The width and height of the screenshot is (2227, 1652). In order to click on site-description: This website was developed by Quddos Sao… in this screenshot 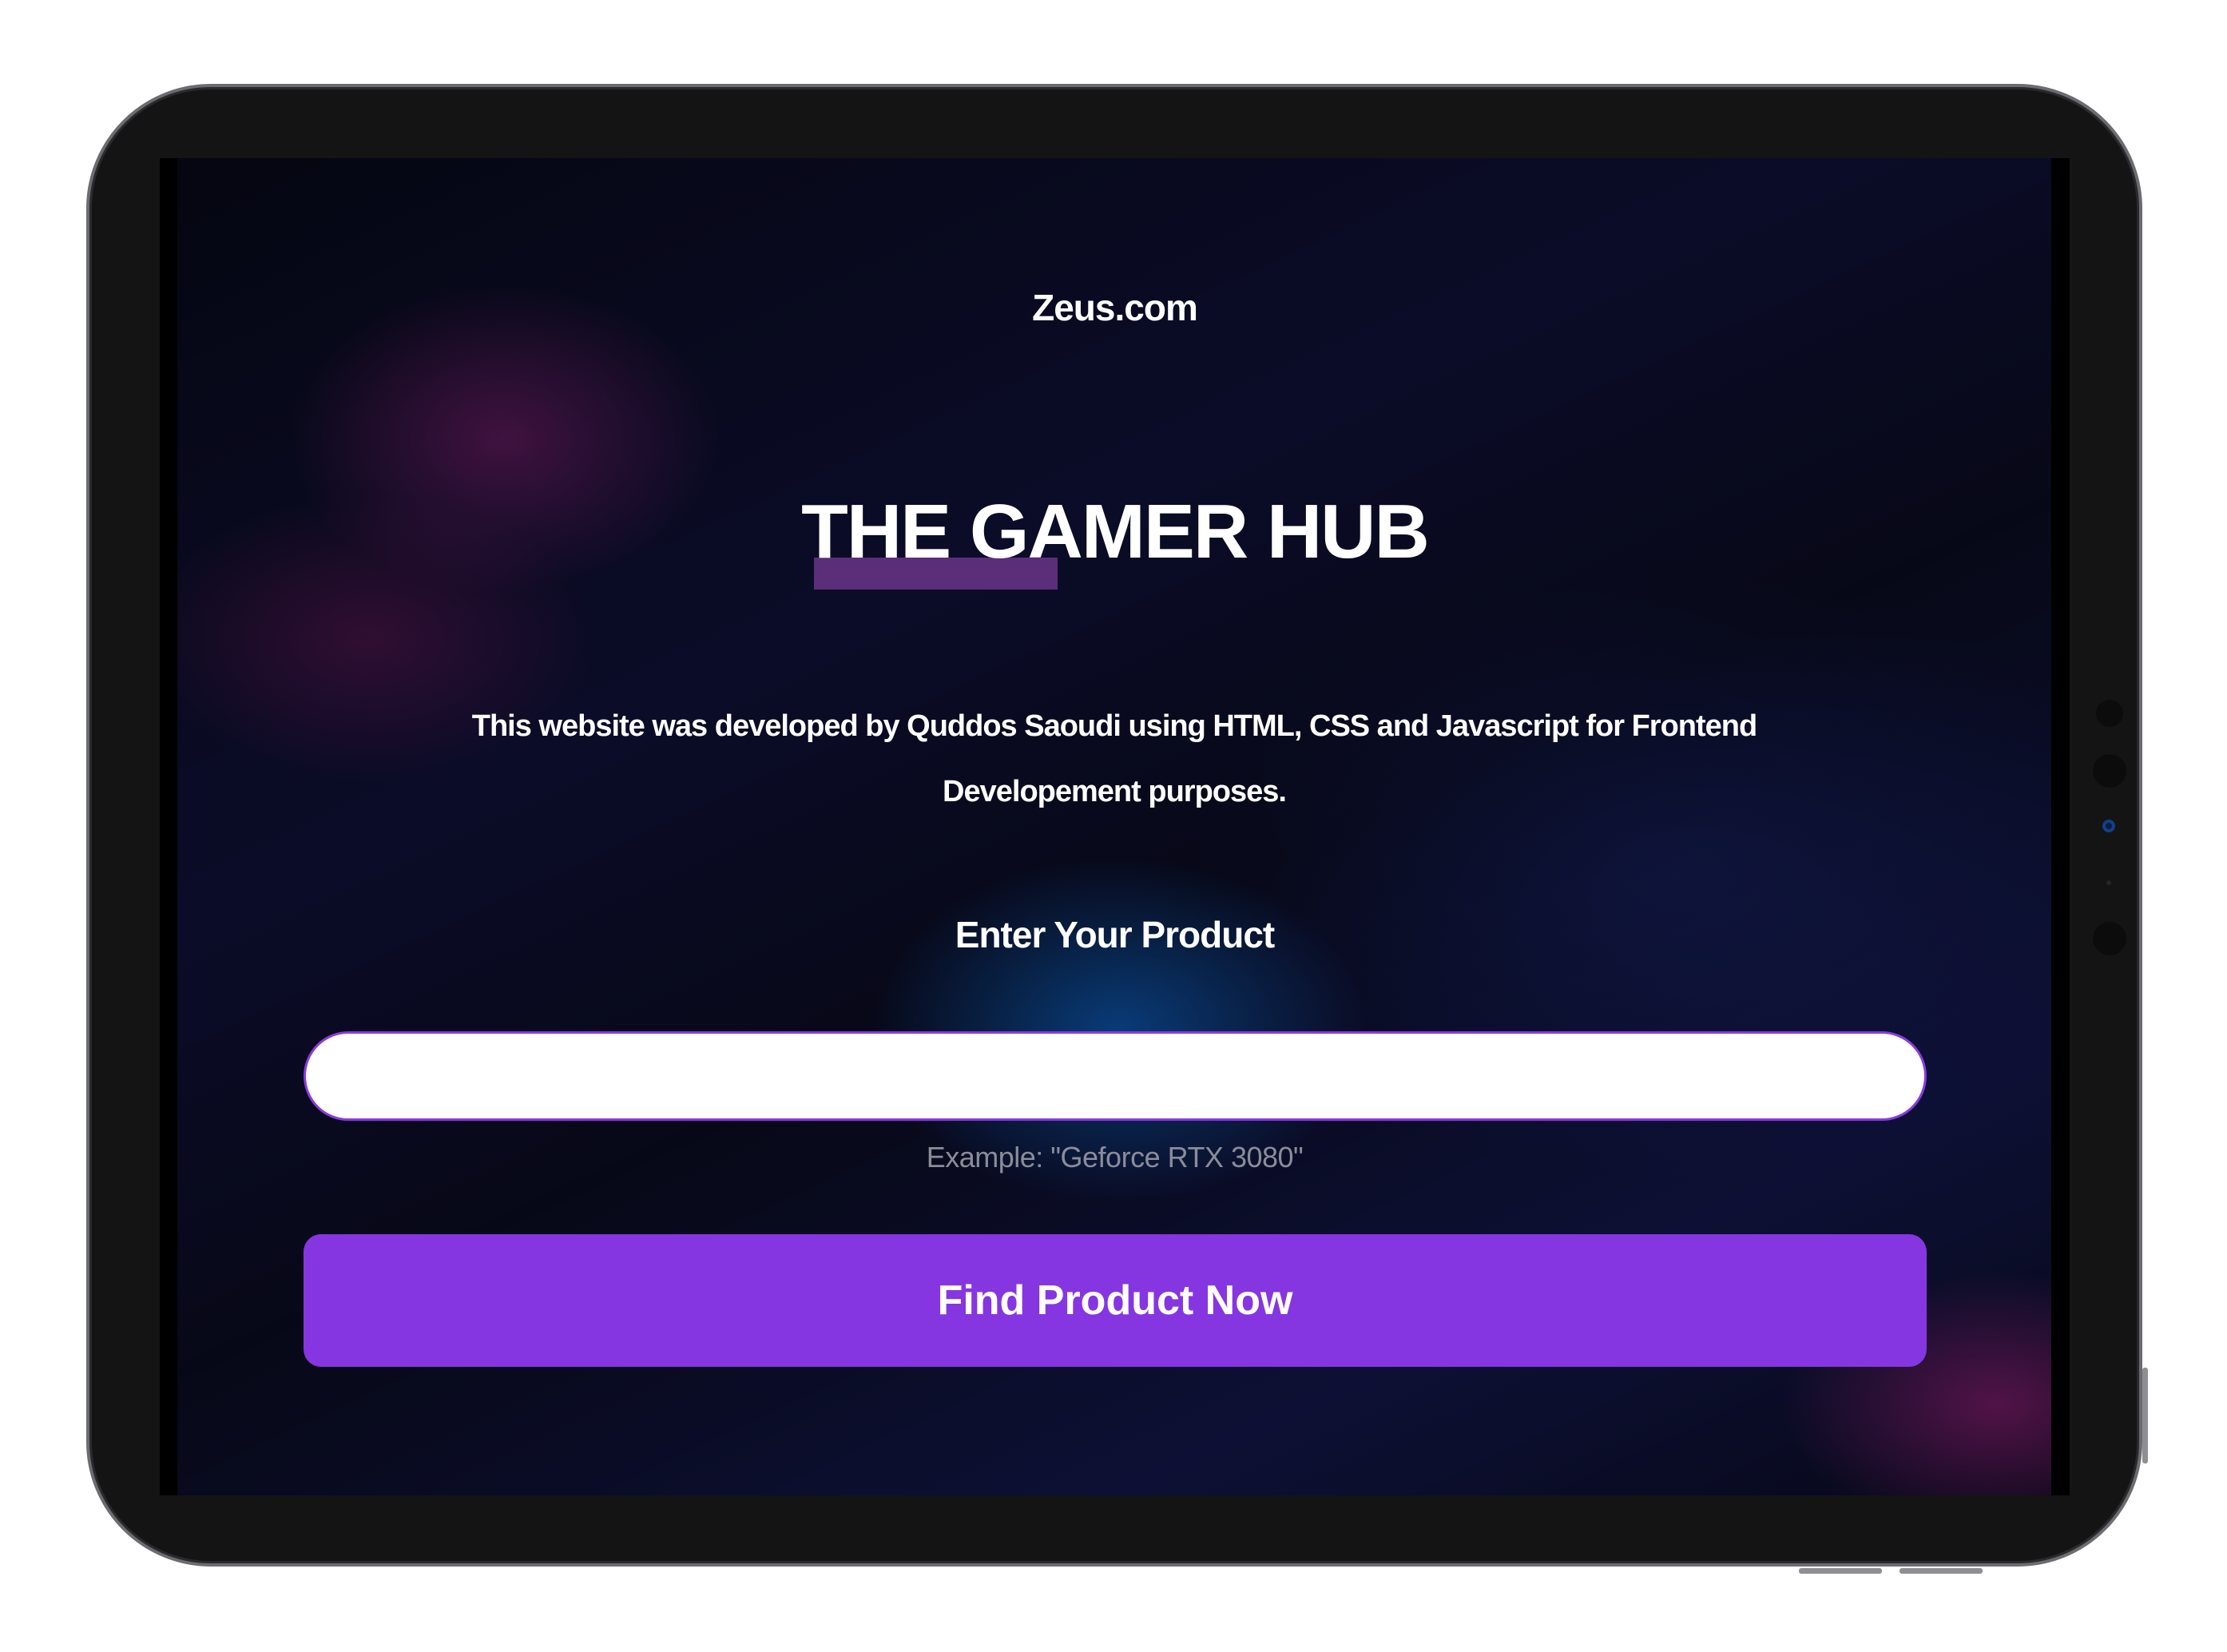, I will do `click(1114, 758)`.